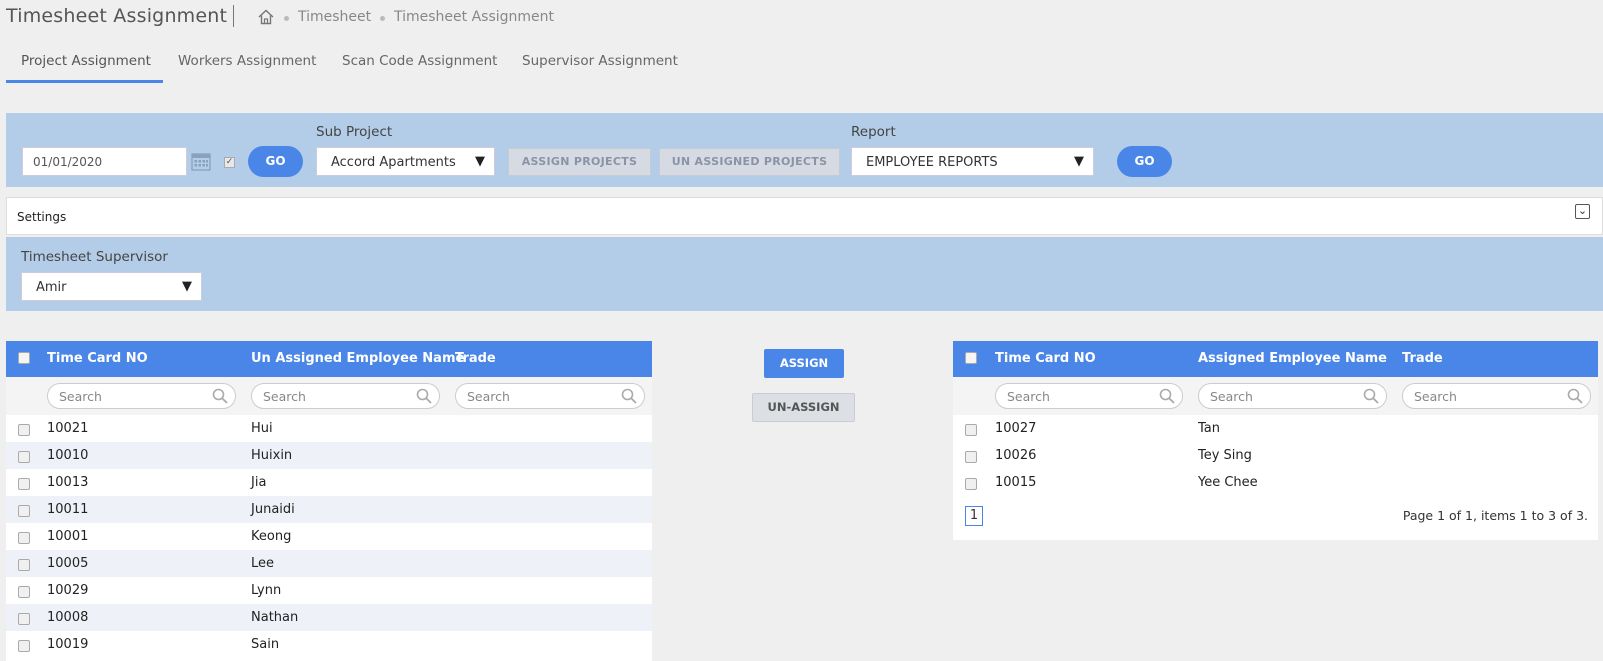 This screenshot has width=1603, height=661. What do you see at coordinates (393, 162) in the screenshot?
I see `sub-project-value: Accord Apartments` at bounding box center [393, 162].